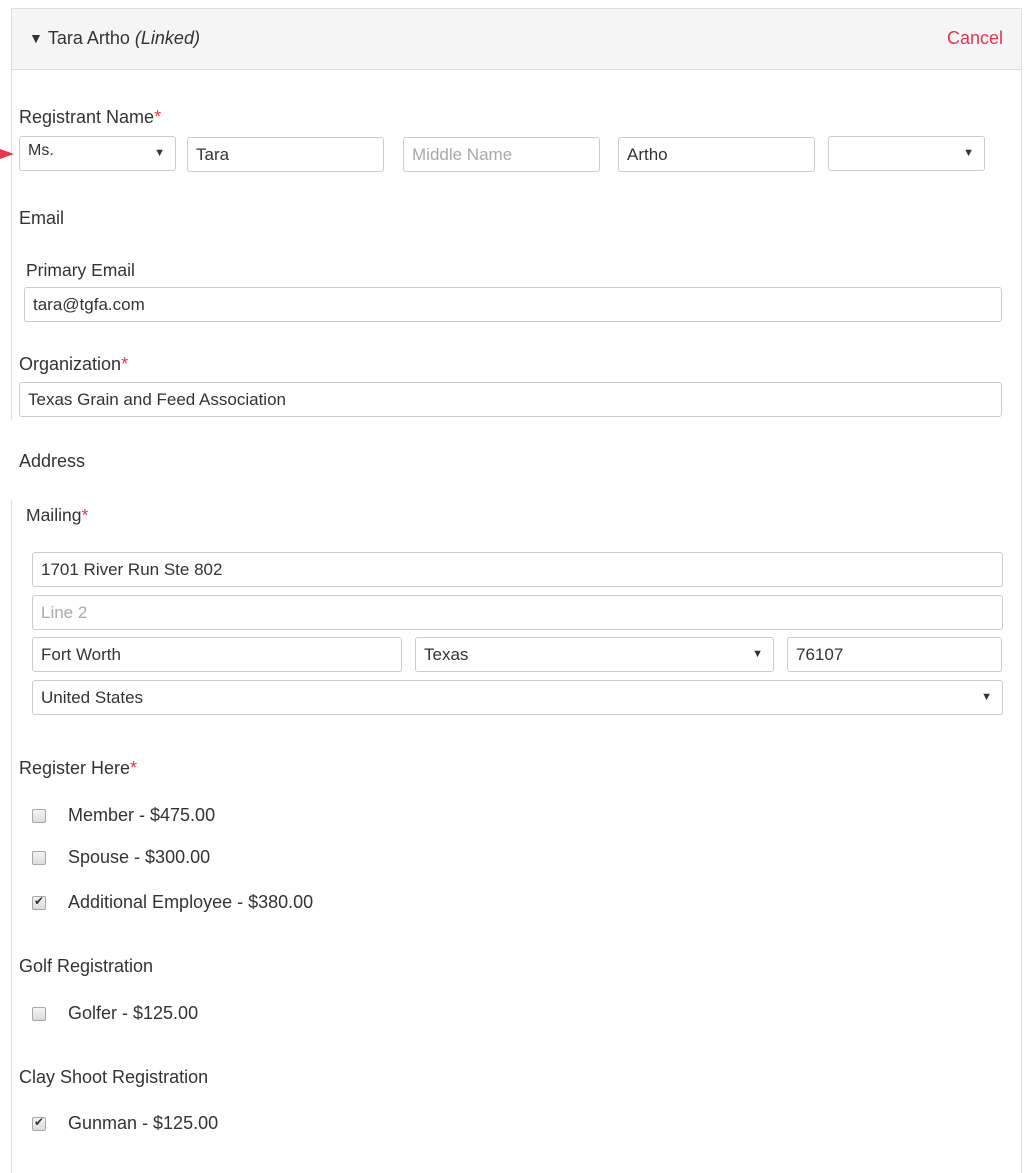 This screenshot has width=1026, height=1173. I want to click on organization-label: Organization*, so click(74, 364).